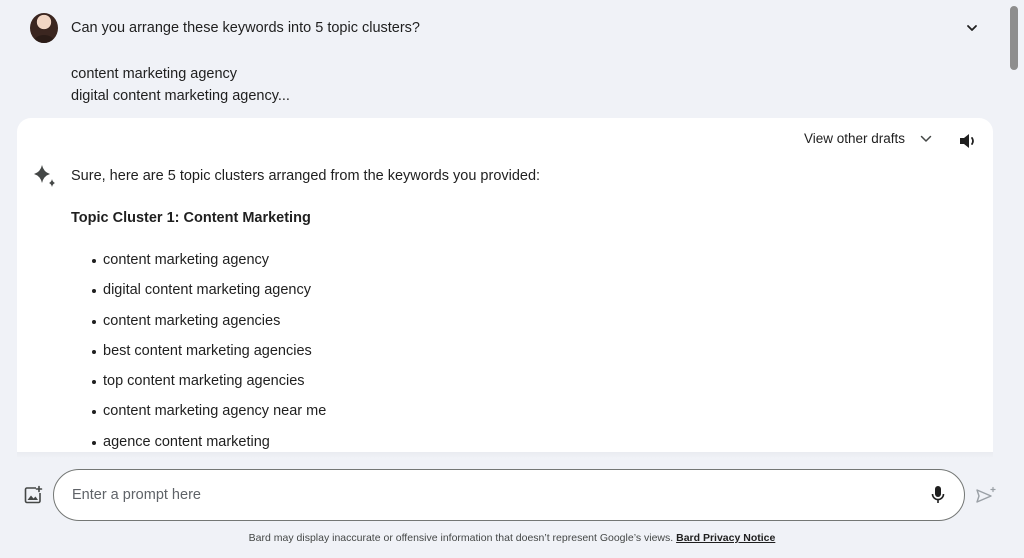 This screenshot has height=558, width=1024. I want to click on prompt-box, so click(509, 495).